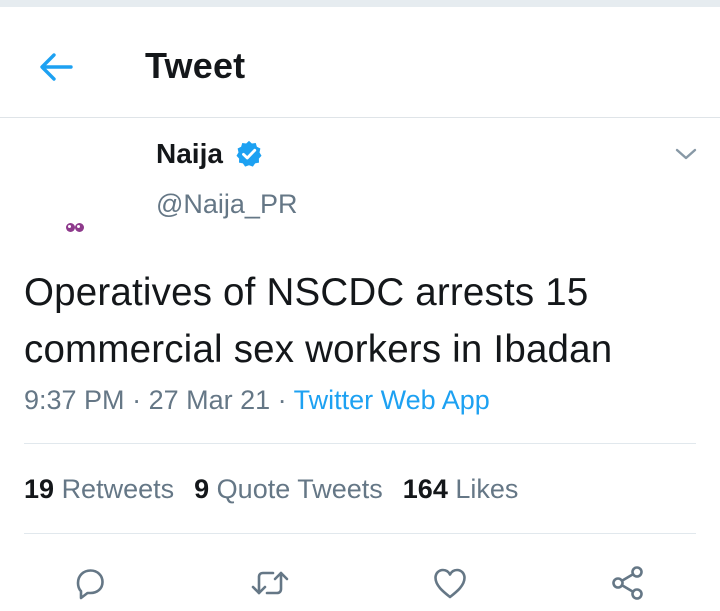  What do you see at coordinates (249, 153) in the screenshot?
I see `verified-badge-icon` at bounding box center [249, 153].